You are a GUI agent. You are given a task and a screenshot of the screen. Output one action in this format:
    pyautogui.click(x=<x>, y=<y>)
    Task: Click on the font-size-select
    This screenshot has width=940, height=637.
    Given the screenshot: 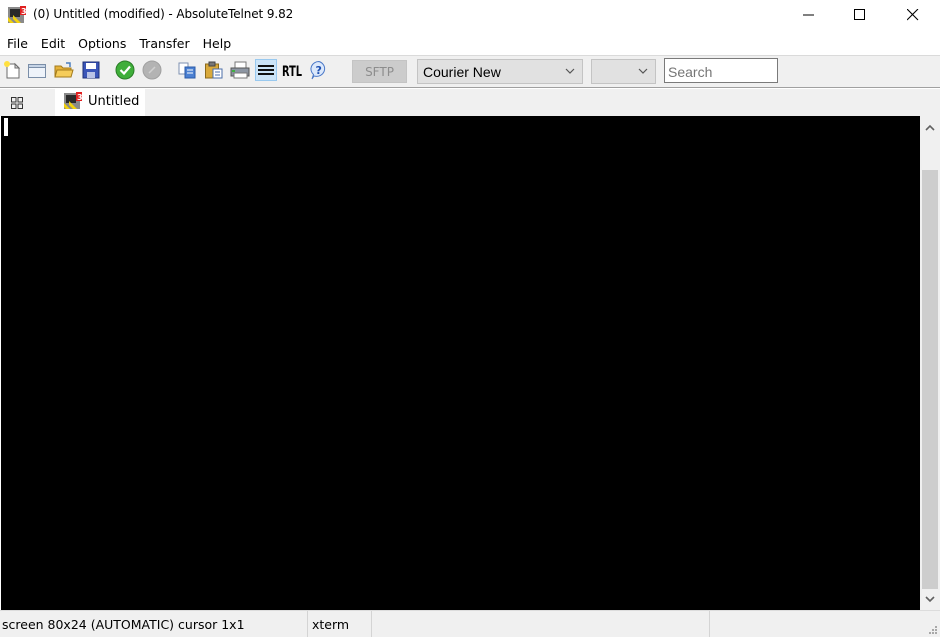 What is the action you would take?
    pyautogui.click(x=623, y=71)
    